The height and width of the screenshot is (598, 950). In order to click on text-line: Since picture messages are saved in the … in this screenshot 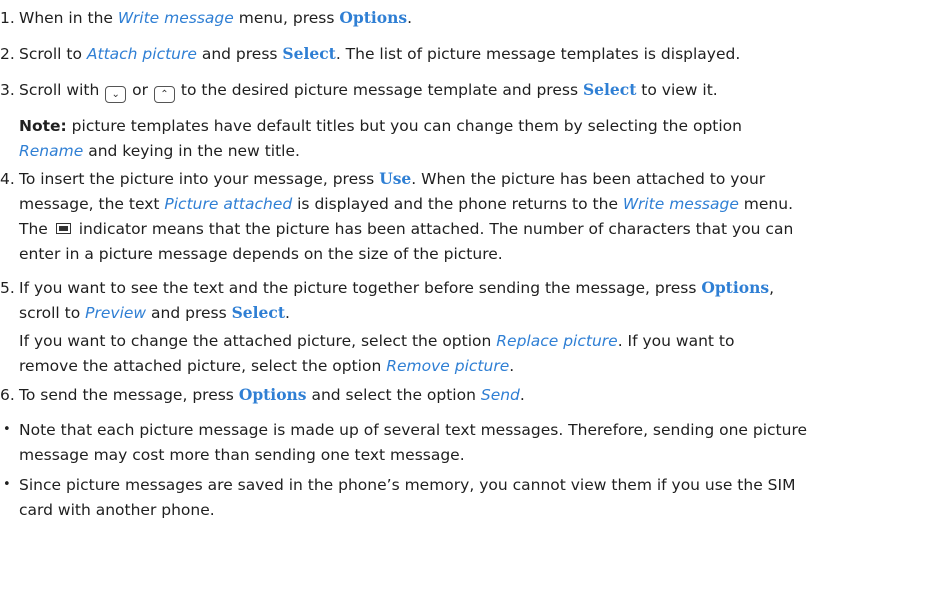, I will do `click(407, 485)`.